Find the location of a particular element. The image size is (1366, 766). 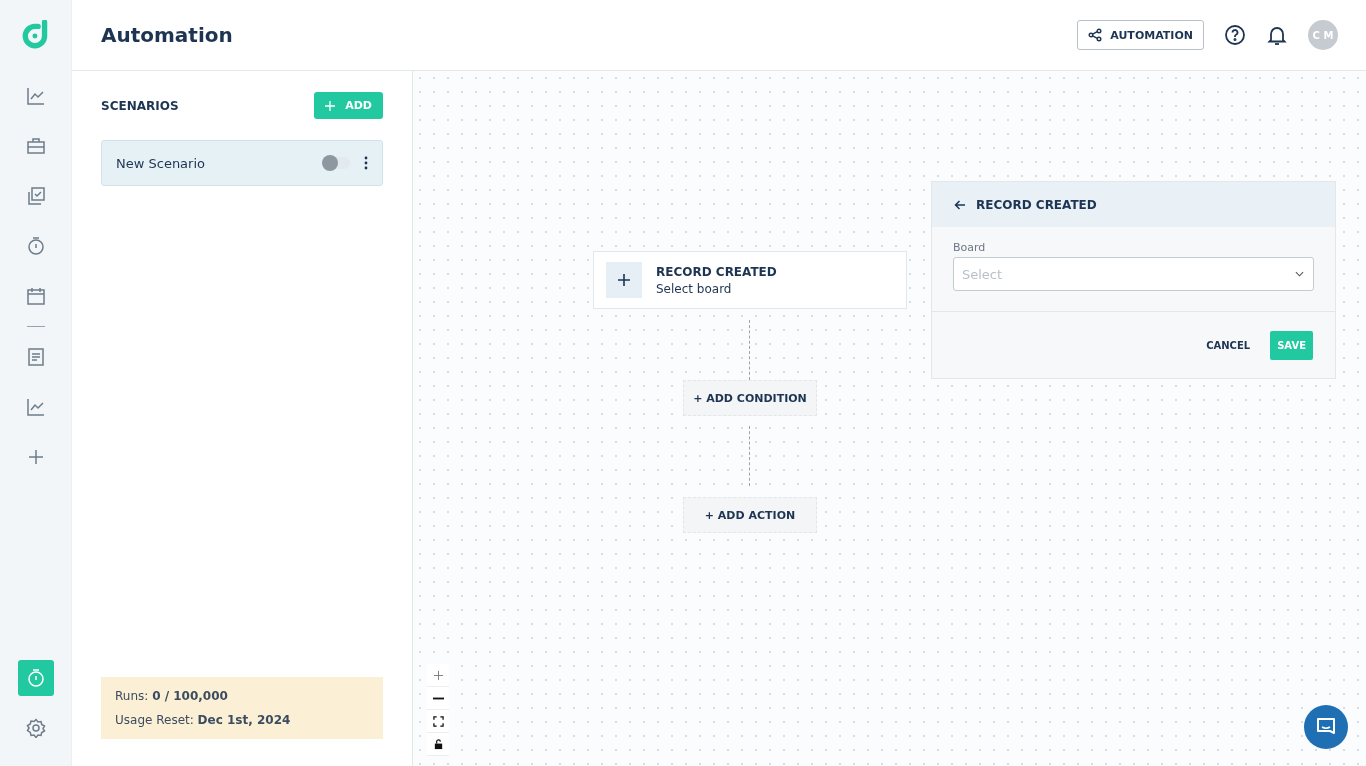

node-subtitle: Select board is located at coordinates (694, 288).